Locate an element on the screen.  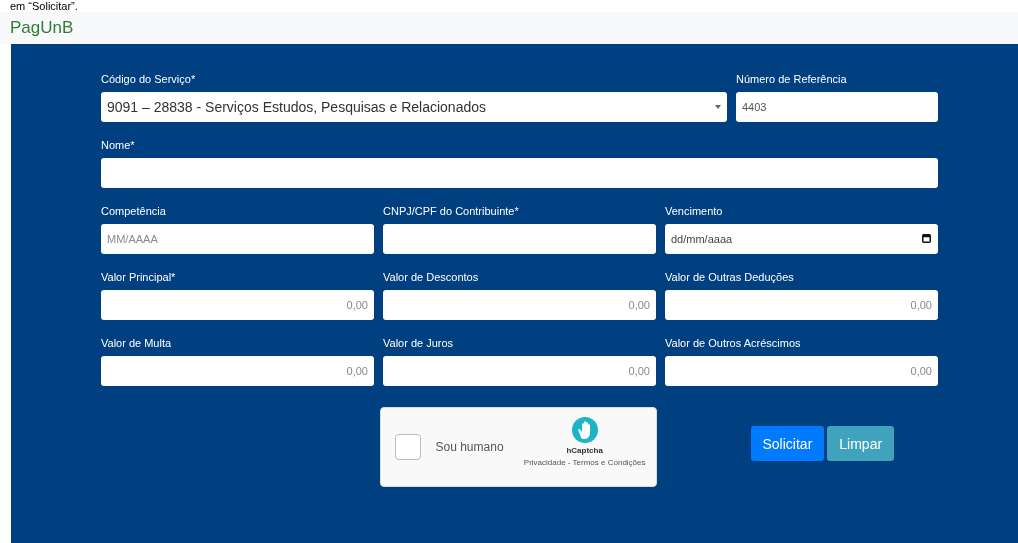
submit-button: Solicitar is located at coordinates (787, 443).